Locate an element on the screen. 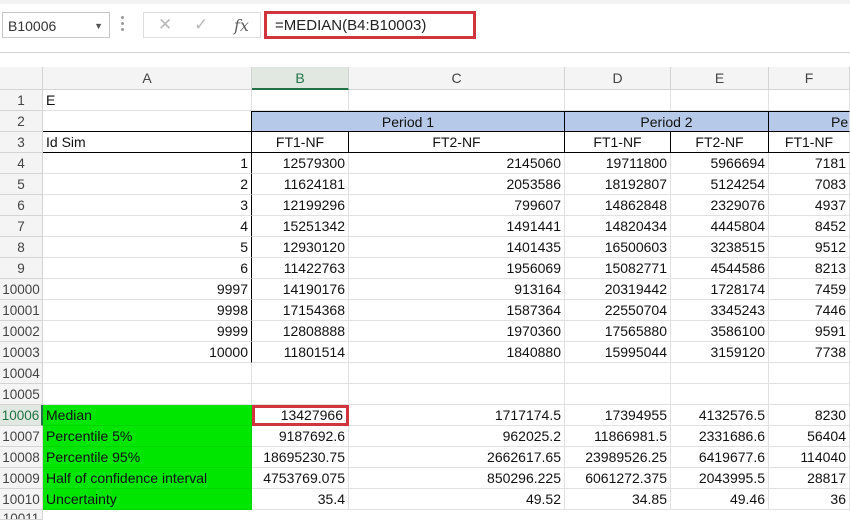 The image size is (850, 520). stat-cell: 9187692.6 is located at coordinates (300, 436).